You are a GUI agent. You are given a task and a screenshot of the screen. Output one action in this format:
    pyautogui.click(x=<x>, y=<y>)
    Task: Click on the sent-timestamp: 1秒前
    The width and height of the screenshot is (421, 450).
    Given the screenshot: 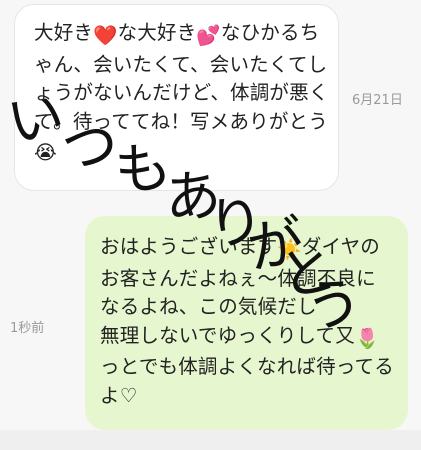 What is the action you would take?
    pyautogui.click(x=27, y=328)
    